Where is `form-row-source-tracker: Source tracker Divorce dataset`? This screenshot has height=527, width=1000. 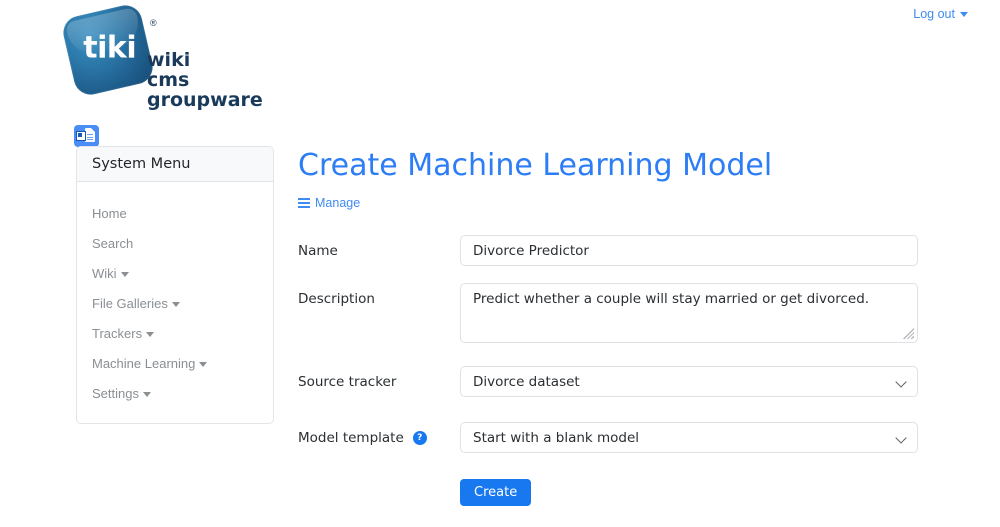 form-row-source-tracker: Source tracker Divorce dataset is located at coordinates (618, 381).